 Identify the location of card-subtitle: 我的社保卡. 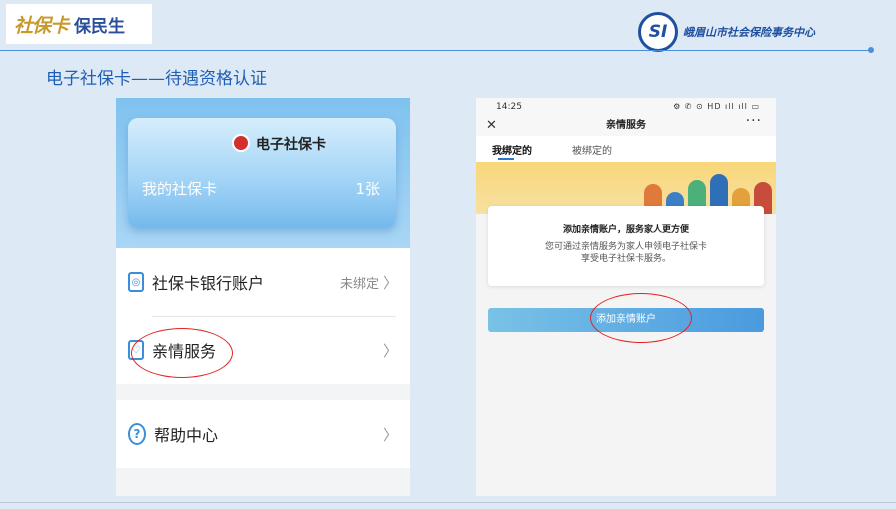
(180, 189).